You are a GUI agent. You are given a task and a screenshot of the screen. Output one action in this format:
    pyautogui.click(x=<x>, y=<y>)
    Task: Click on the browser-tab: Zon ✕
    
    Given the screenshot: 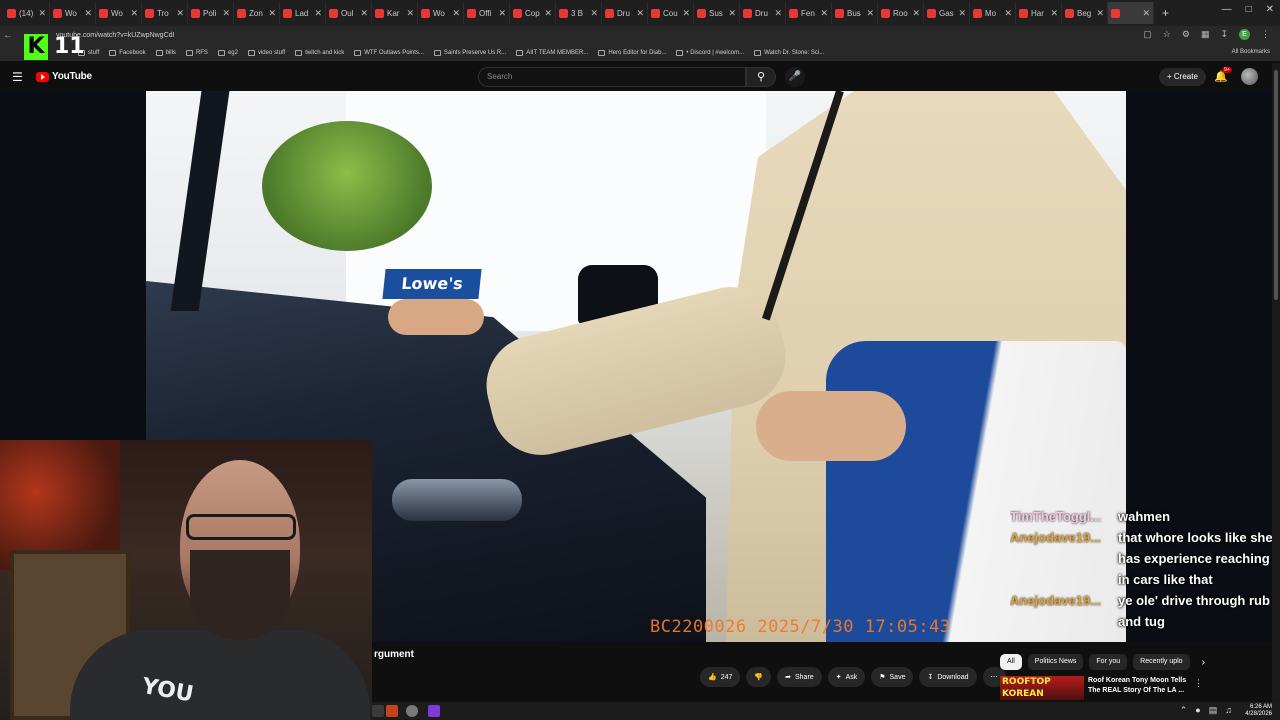 What is the action you would take?
    pyautogui.click(x=257, y=13)
    